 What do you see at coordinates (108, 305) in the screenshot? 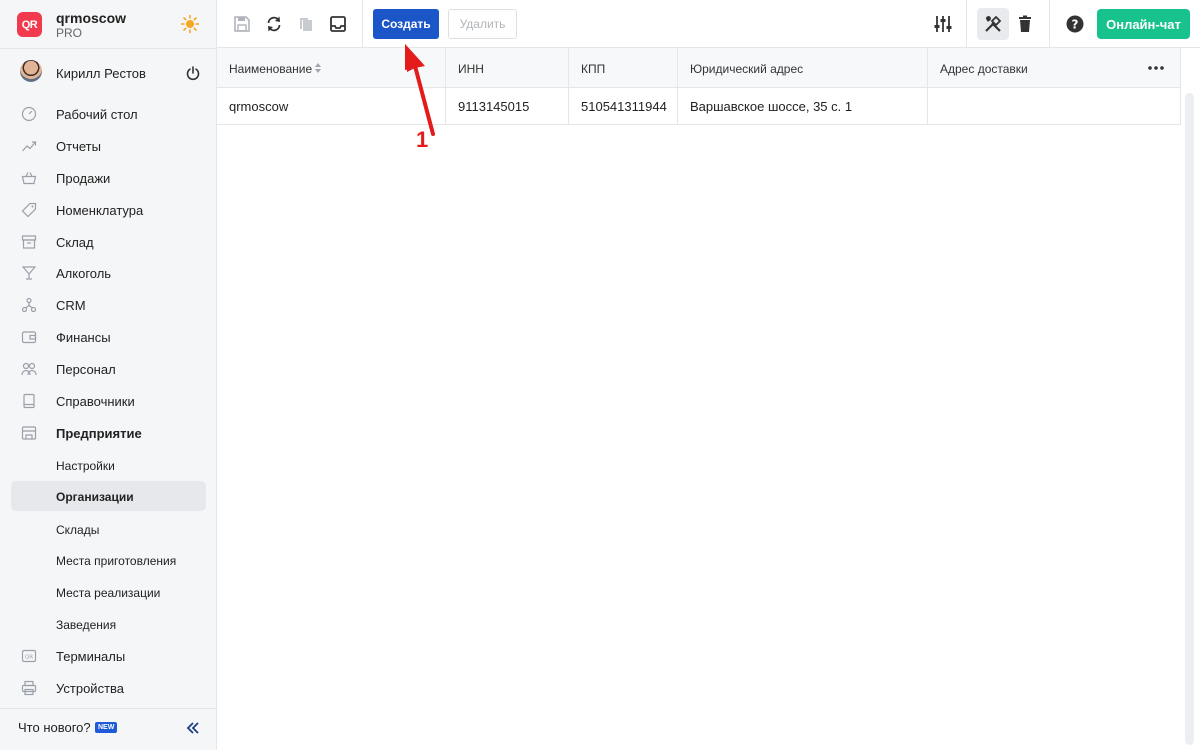
I see `sidebar-item-crm: CRM` at bounding box center [108, 305].